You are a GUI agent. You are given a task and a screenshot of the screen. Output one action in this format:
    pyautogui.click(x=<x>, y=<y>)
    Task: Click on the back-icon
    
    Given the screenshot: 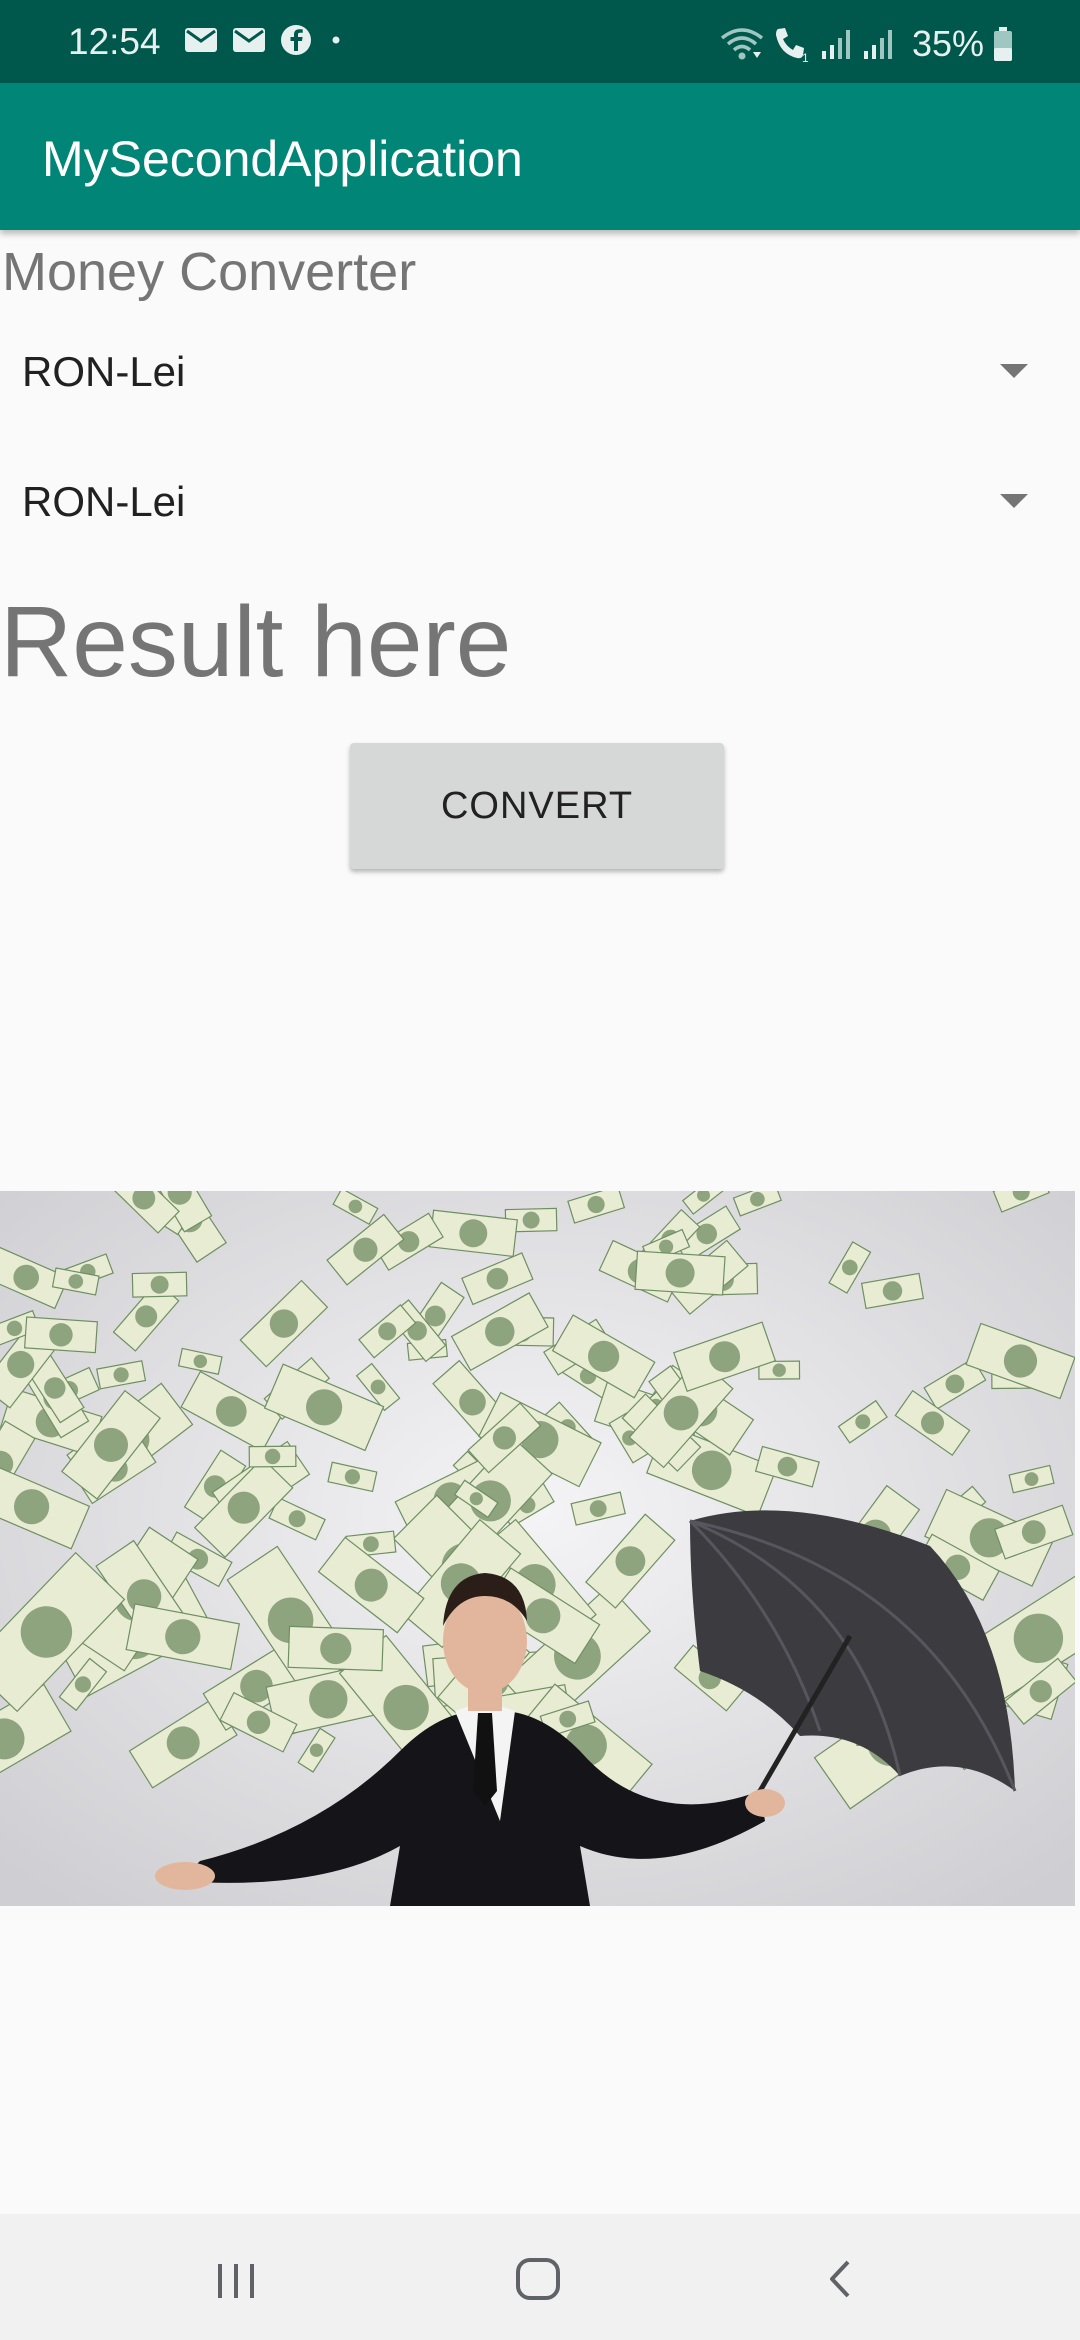 What is the action you would take?
    pyautogui.click(x=840, y=2279)
    